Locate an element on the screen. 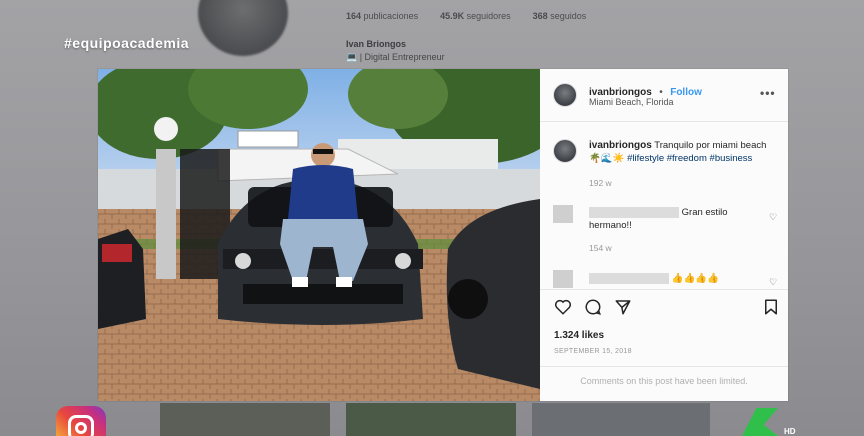 The image size is (864, 436). comment-item: 👍👍👍👍 is located at coordinates (674, 278).